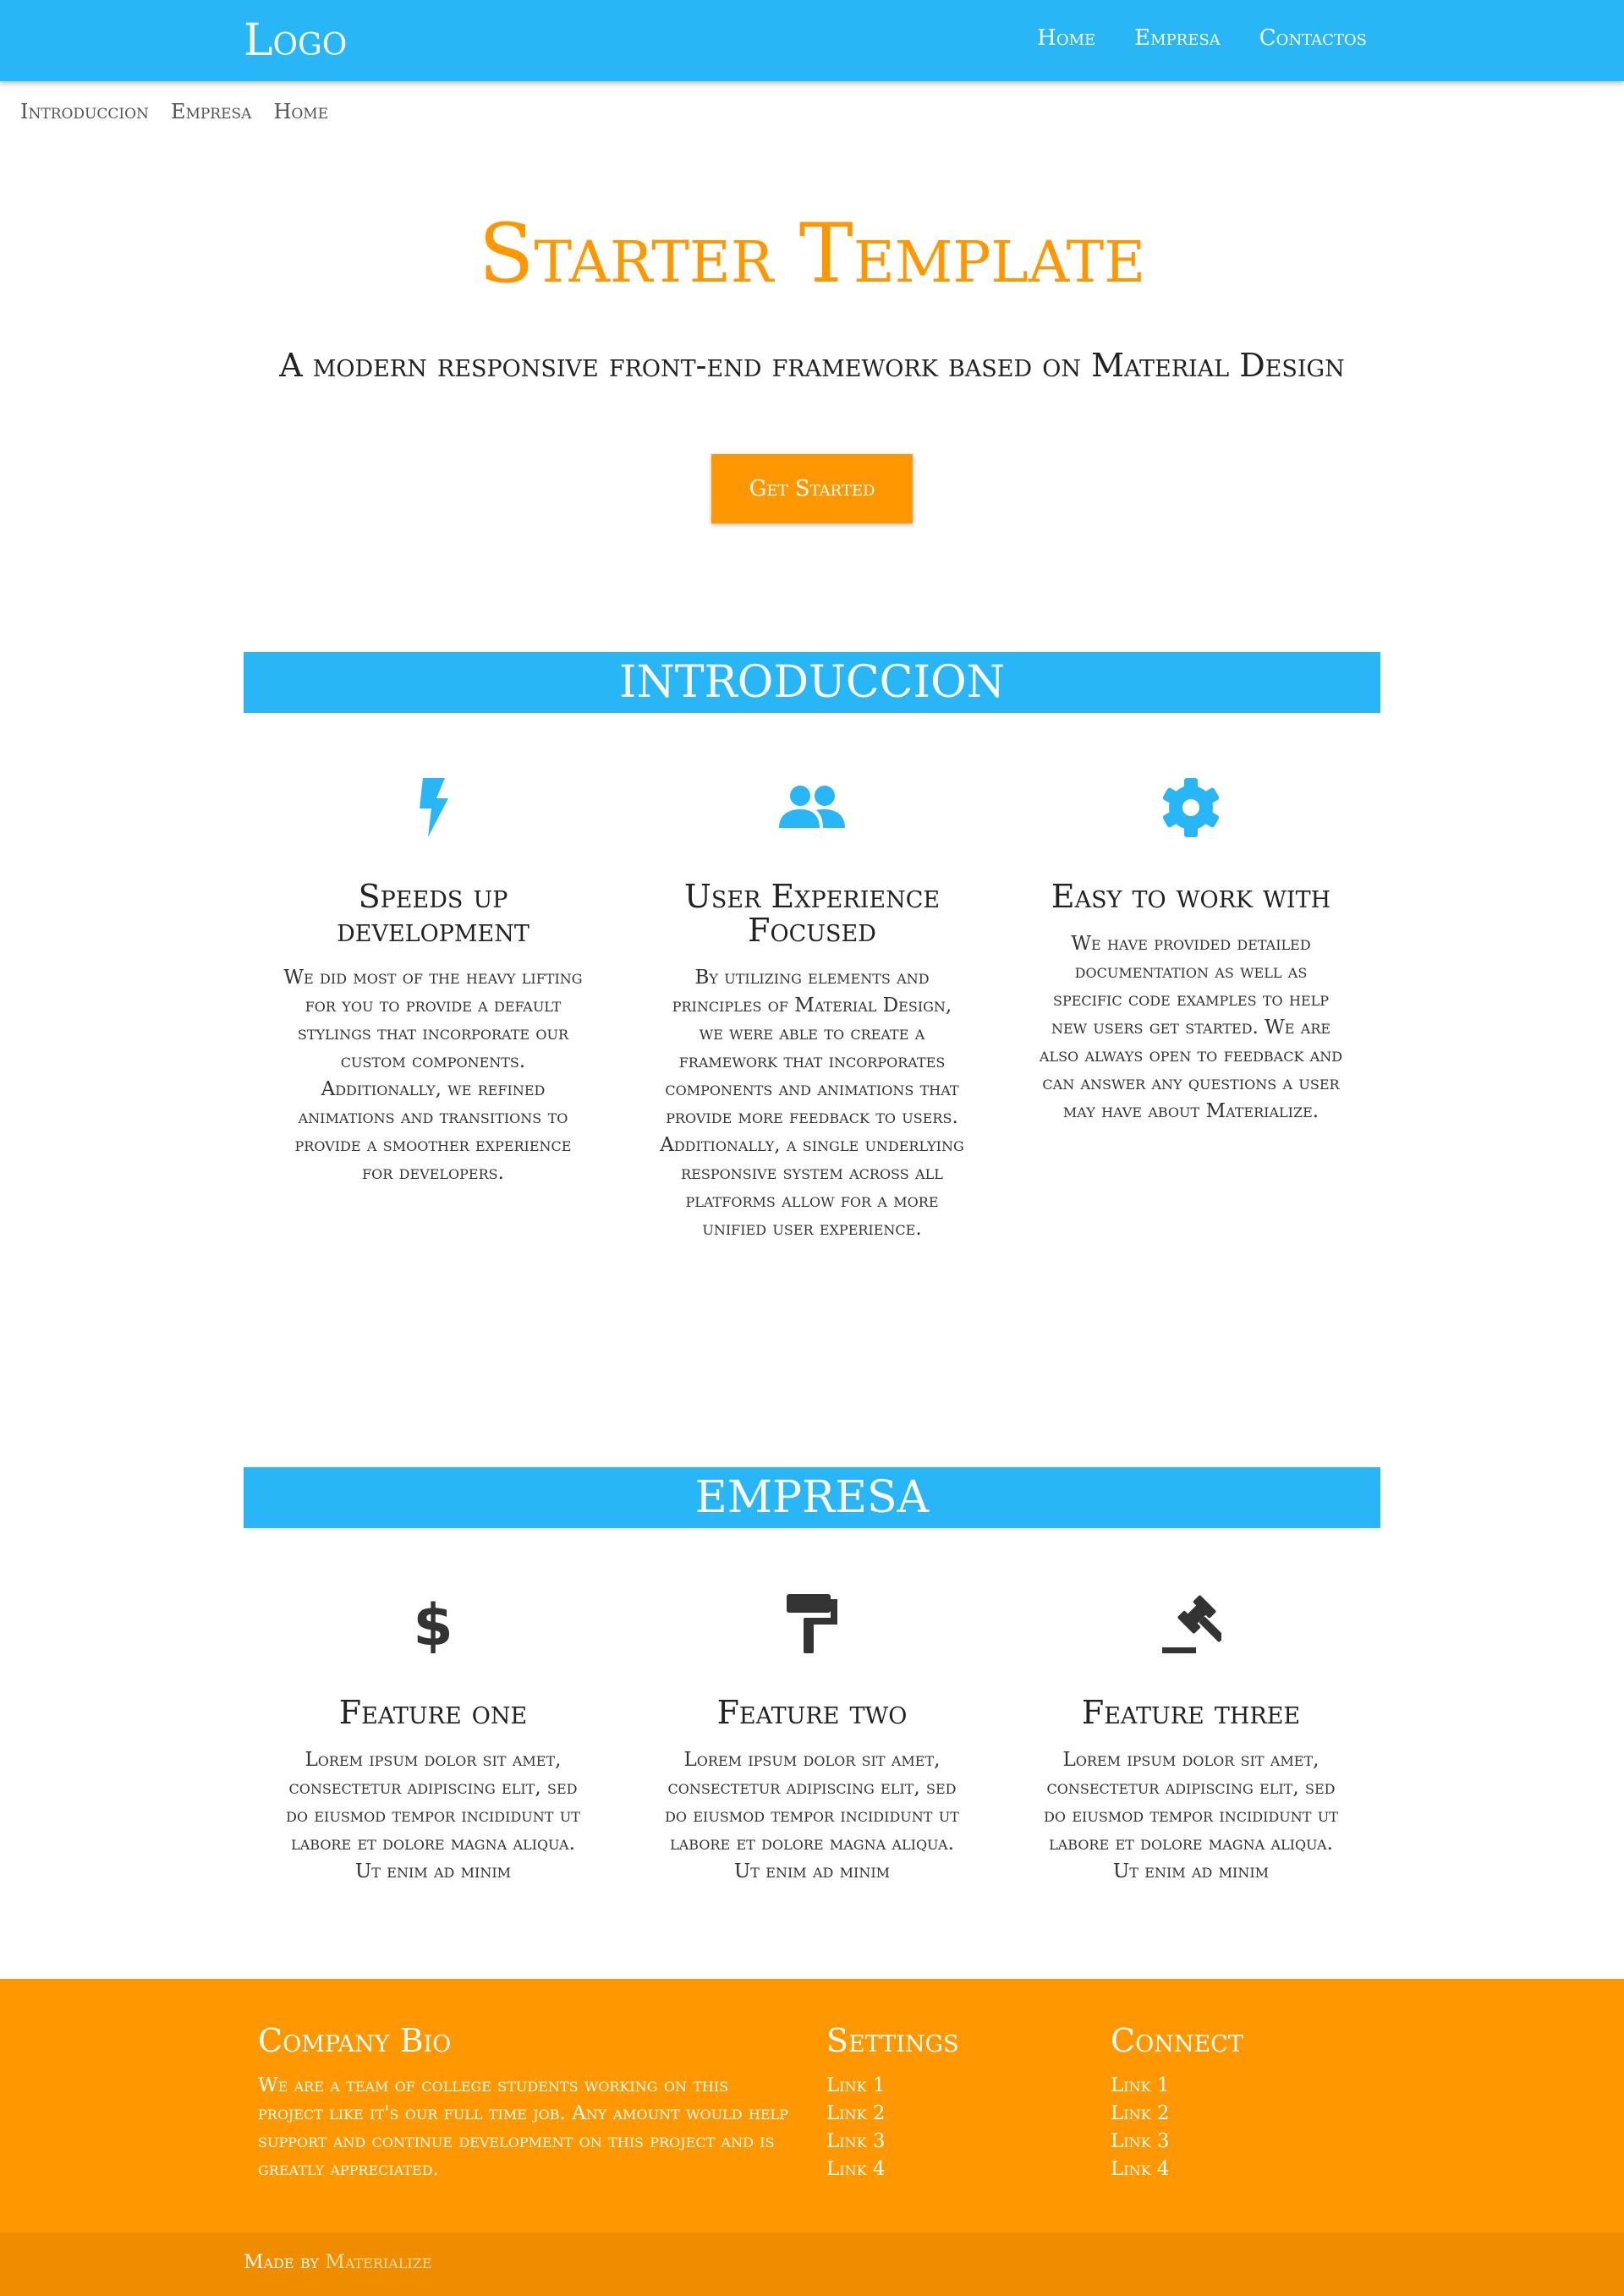  What do you see at coordinates (1177, 38) in the screenshot?
I see `nav-link-empresa: Empresa` at bounding box center [1177, 38].